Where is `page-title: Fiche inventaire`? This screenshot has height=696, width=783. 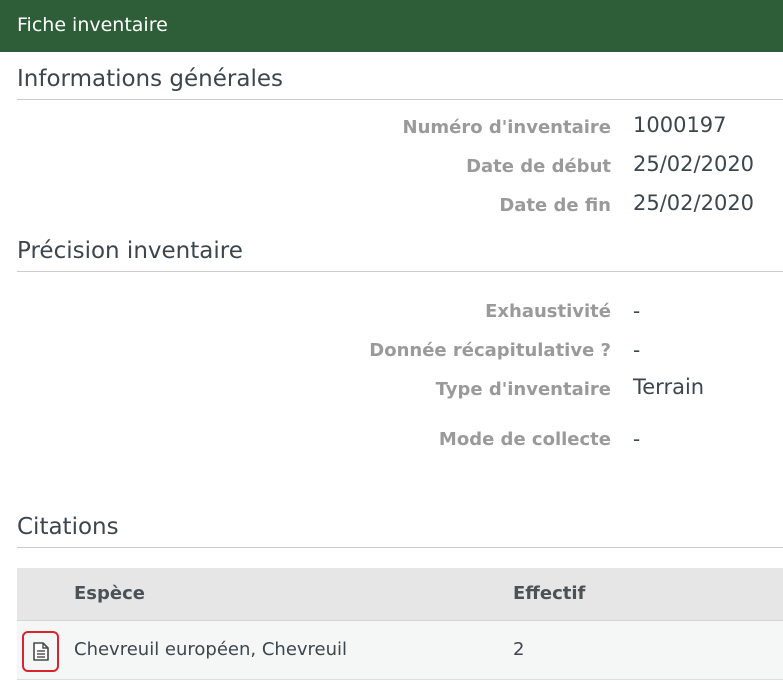 page-title: Fiche inventaire is located at coordinates (92, 25).